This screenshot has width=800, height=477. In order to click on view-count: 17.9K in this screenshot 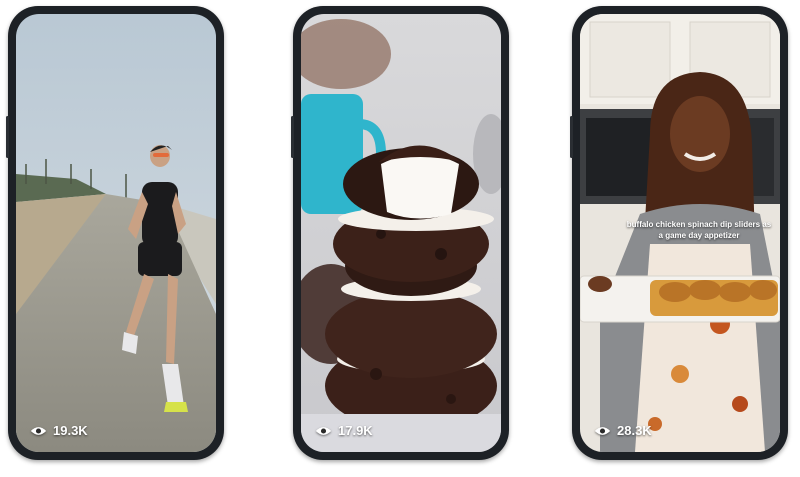, I will do `click(344, 430)`.